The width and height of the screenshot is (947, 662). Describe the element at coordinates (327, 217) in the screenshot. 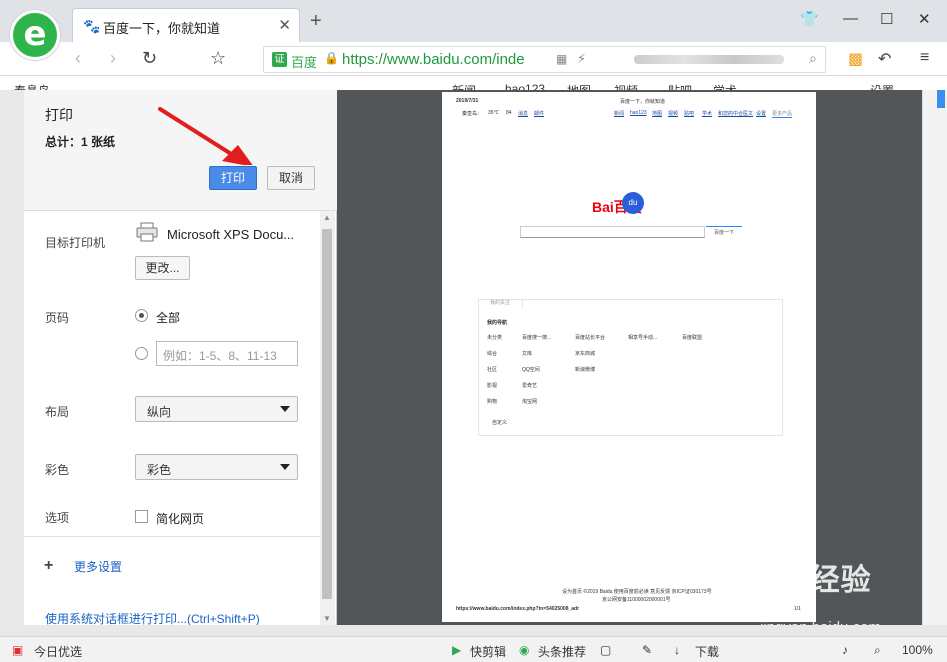

I see `scroll-up-icon: ▲` at that location.